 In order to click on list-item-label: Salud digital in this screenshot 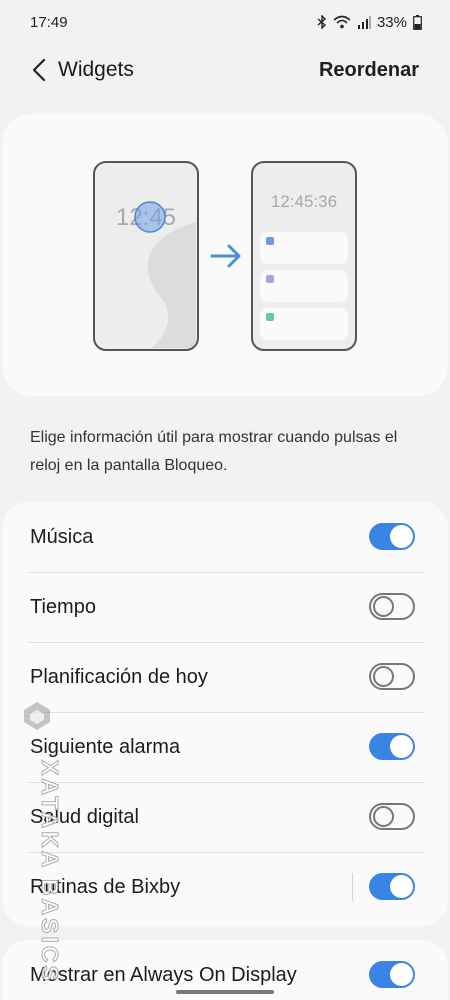, I will do `click(84, 816)`.